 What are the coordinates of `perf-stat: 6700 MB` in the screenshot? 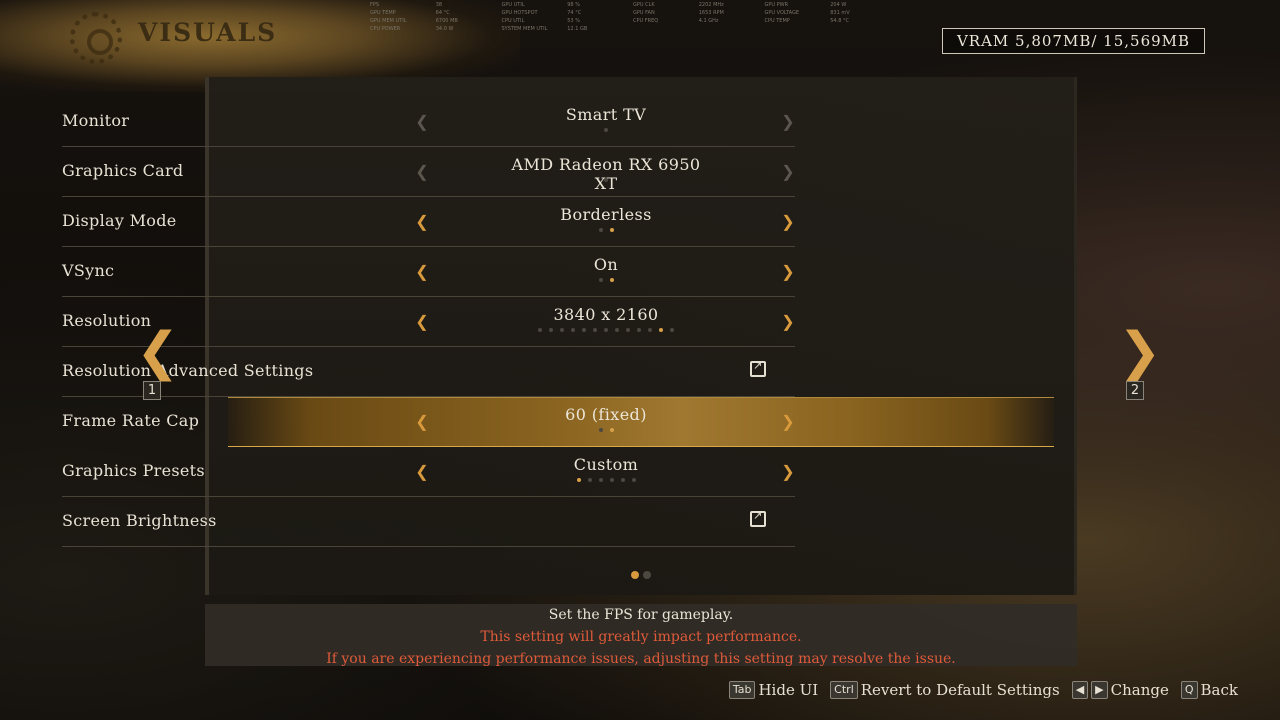 It's located at (446, 21).